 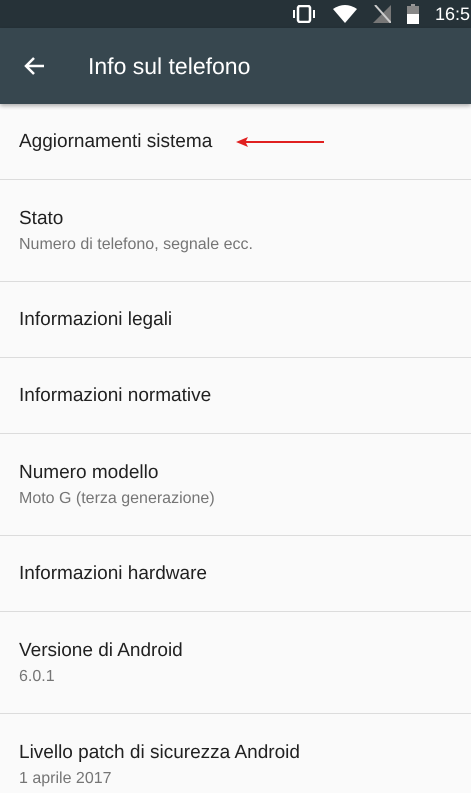 I want to click on item-subtitle: 1 aprile 2017, so click(x=65, y=779).